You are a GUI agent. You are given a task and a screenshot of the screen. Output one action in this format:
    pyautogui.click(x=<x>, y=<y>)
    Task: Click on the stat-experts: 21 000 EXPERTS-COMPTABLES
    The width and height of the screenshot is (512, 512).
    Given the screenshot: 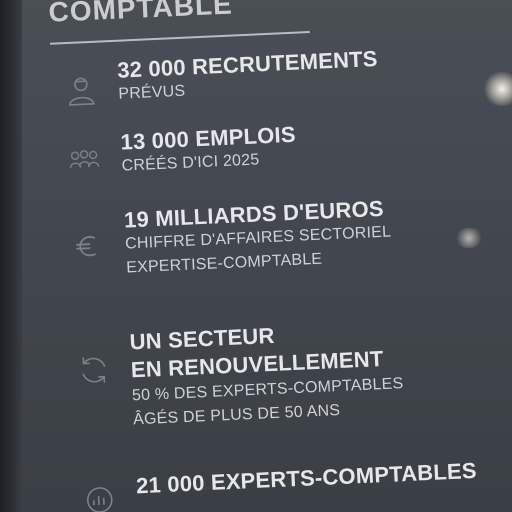 What is the action you would take?
    pyautogui.click(x=278, y=481)
    